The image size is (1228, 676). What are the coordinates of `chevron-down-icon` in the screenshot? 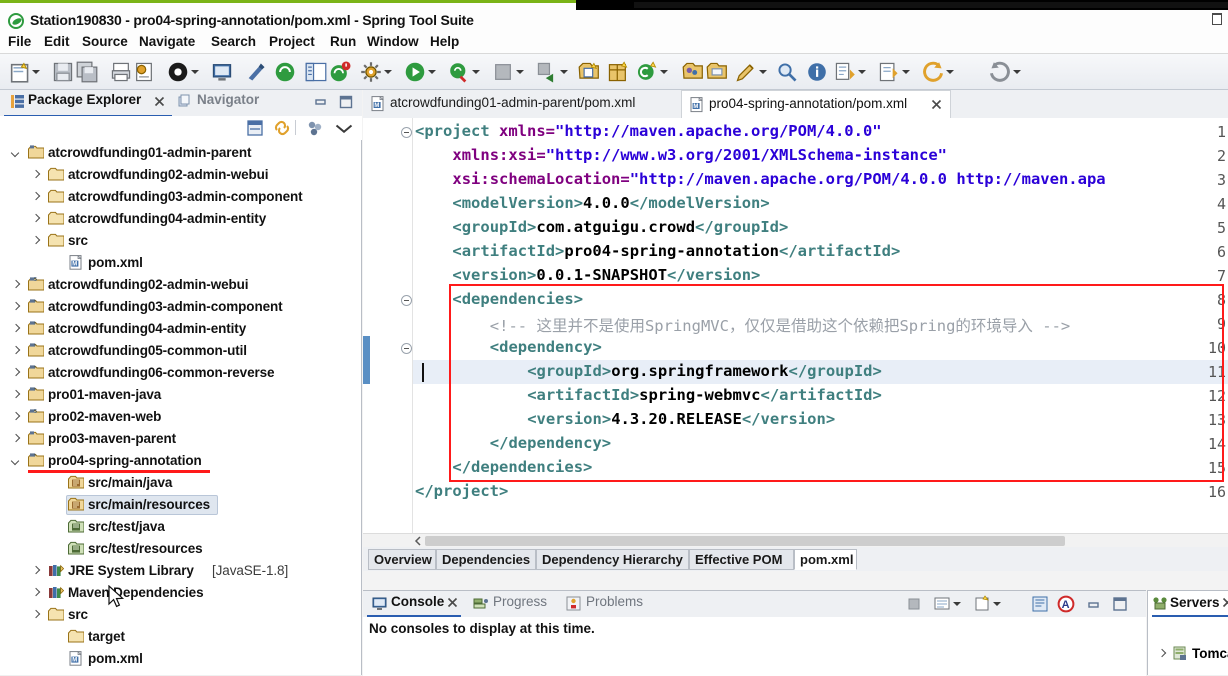 It's located at (16, 153).